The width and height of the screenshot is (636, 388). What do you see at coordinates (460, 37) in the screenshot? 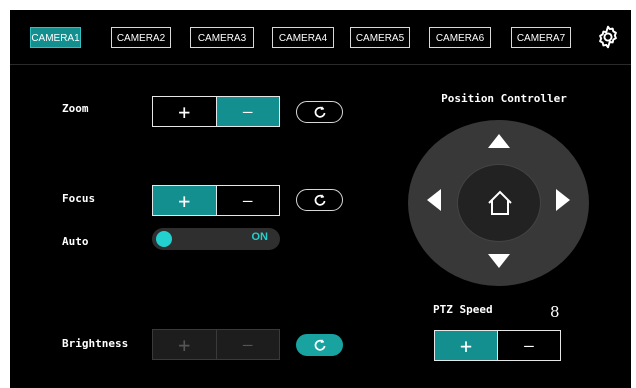
I see `tab-camera6: CAMERA6` at bounding box center [460, 37].